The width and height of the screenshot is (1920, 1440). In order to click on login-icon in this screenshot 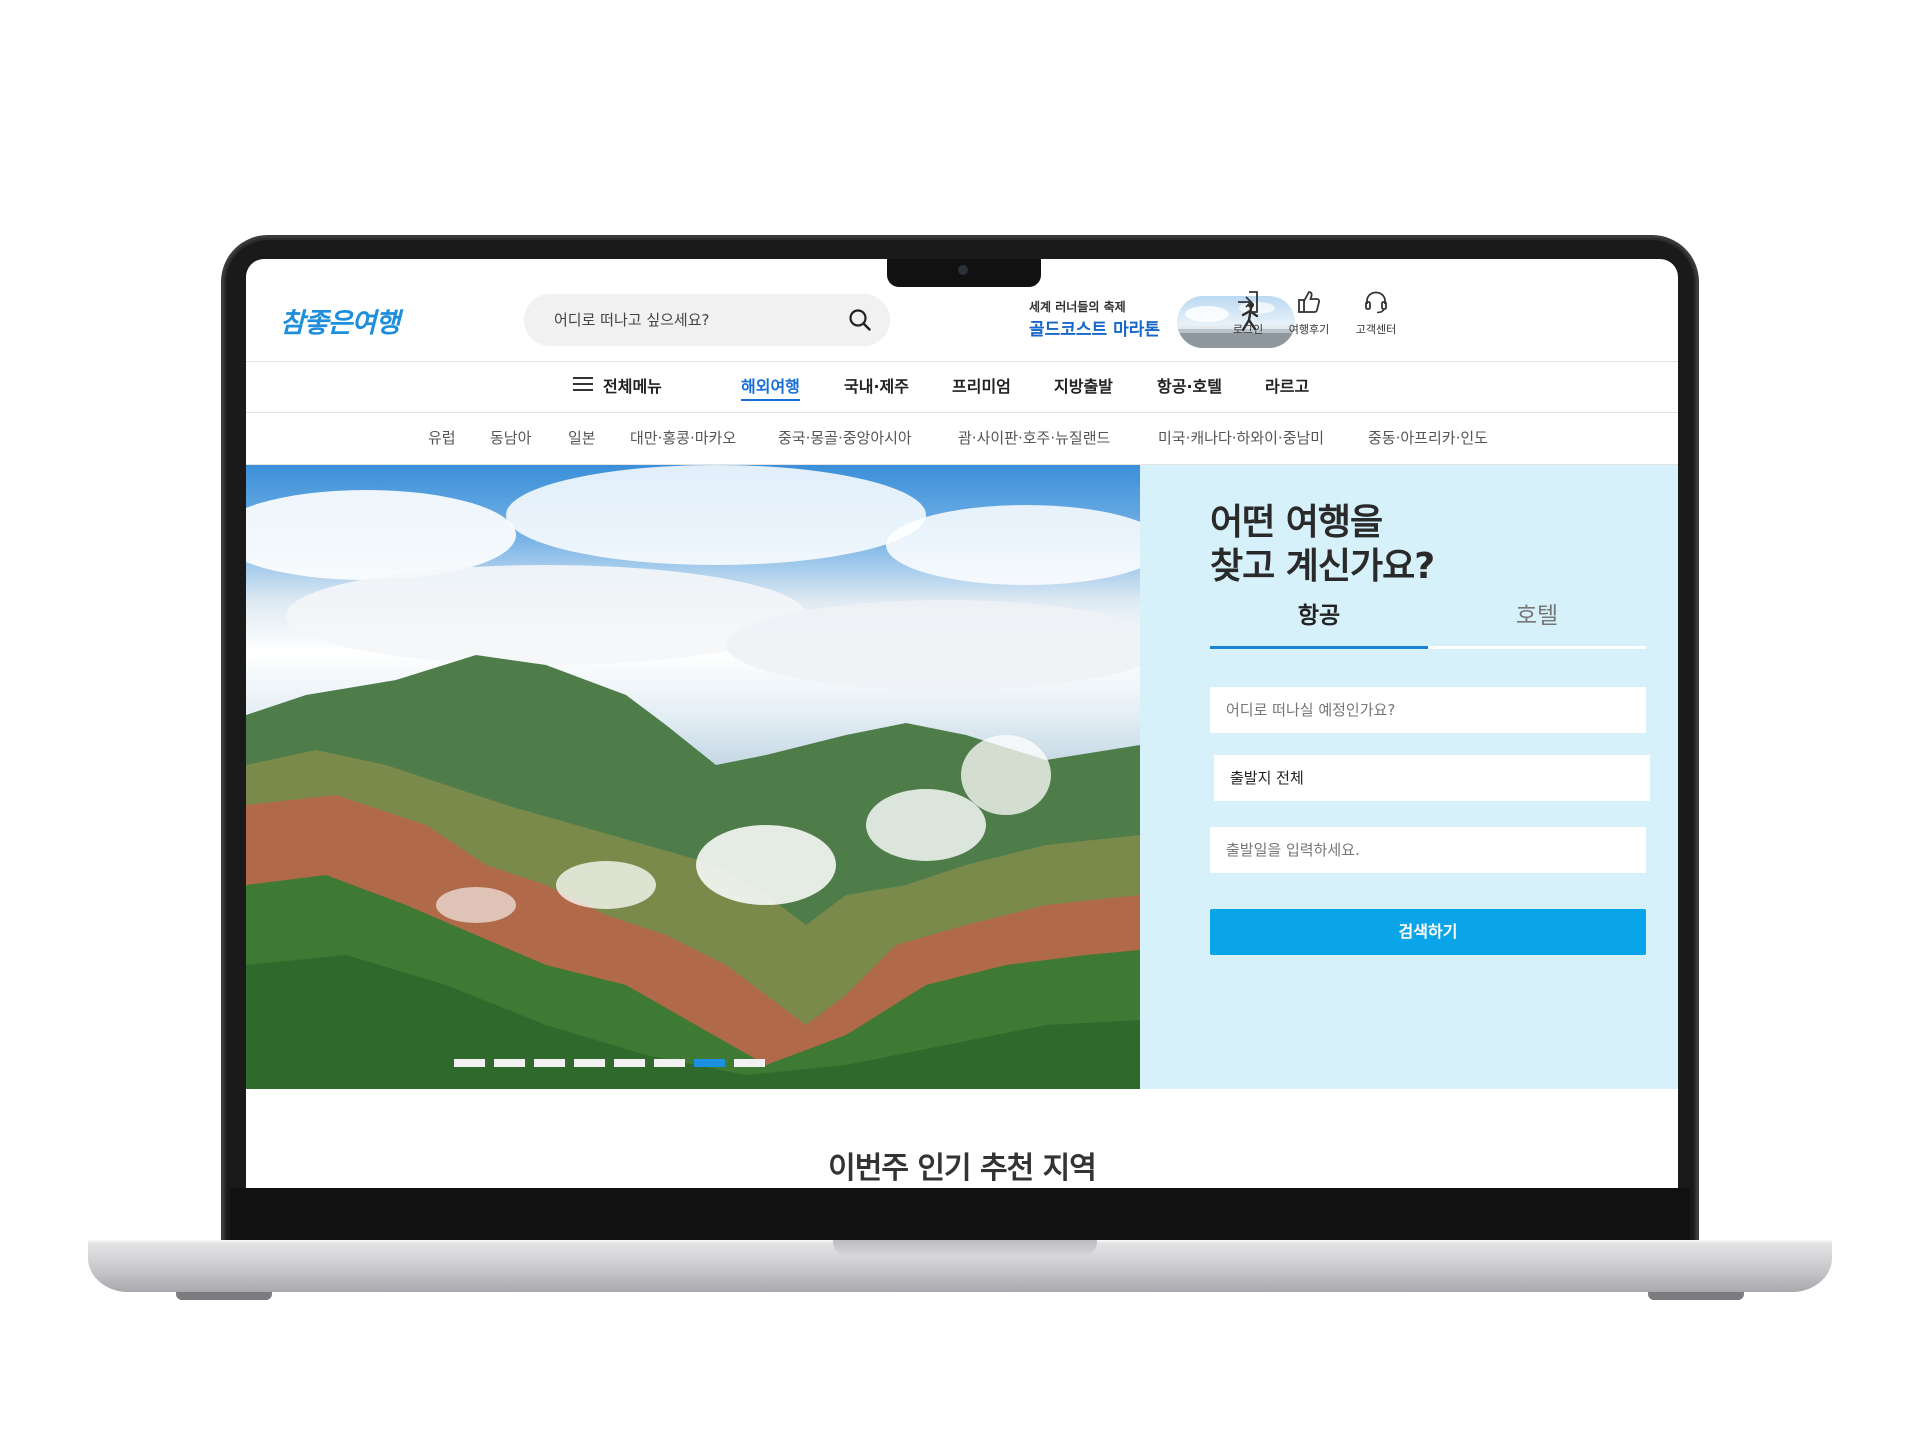, I will do `click(1248, 302)`.